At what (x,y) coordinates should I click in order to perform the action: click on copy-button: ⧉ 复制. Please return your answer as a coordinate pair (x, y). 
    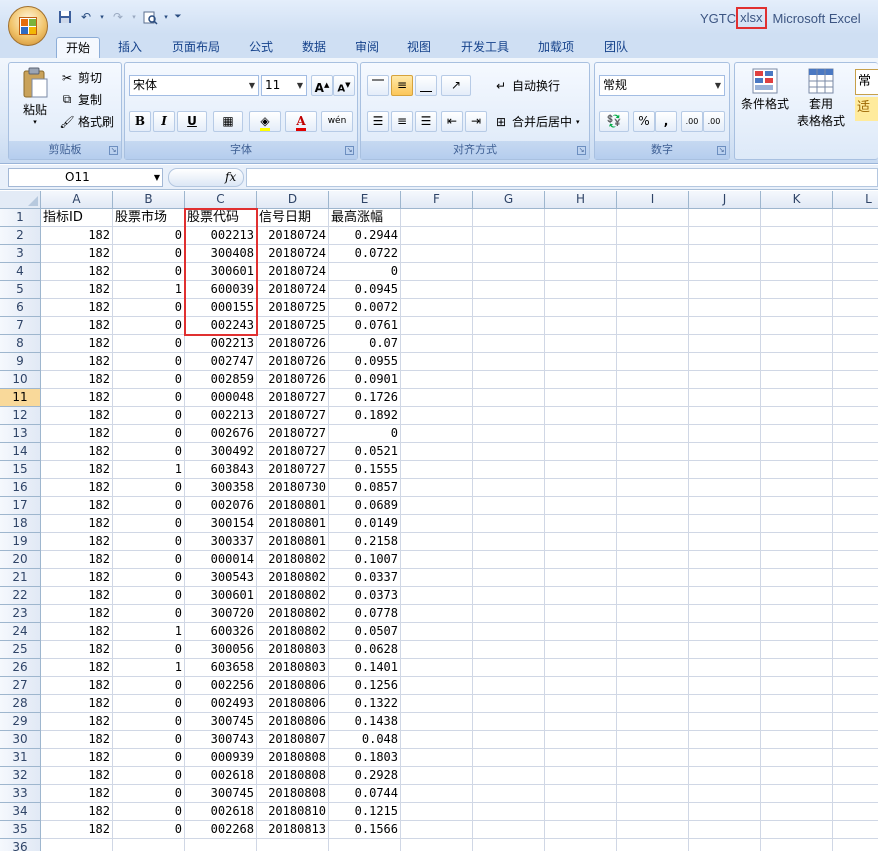
    Looking at the image, I should click on (80, 99).